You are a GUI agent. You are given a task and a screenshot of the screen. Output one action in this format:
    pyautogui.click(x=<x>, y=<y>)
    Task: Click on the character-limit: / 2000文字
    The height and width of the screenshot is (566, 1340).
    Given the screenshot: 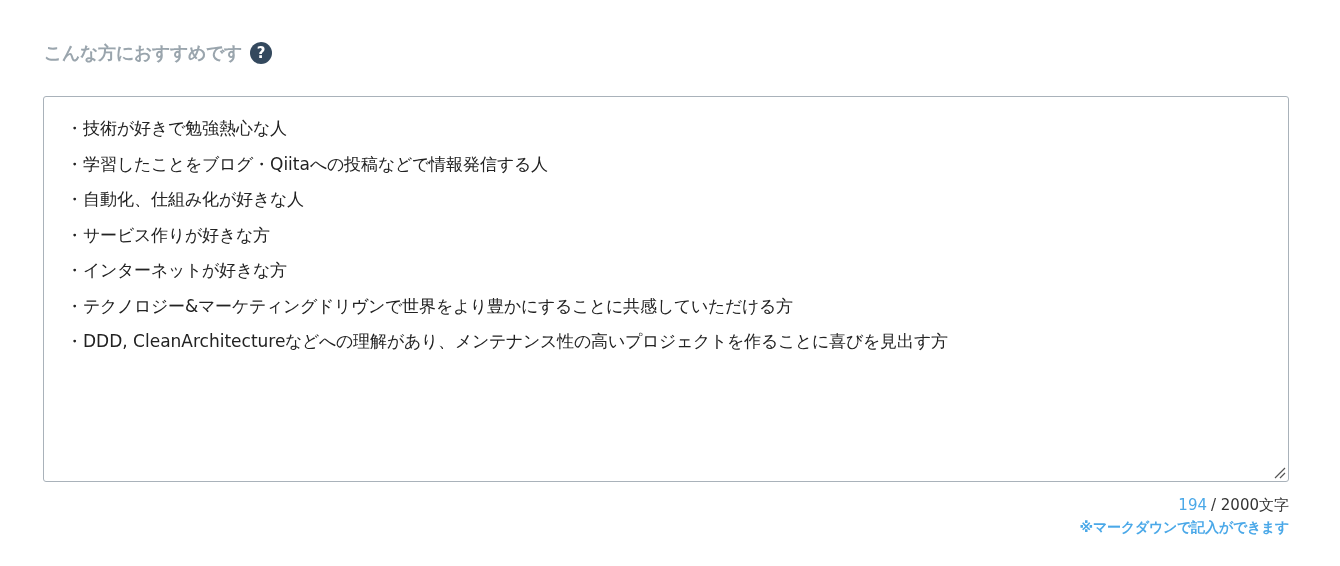 What is the action you would take?
    pyautogui.click(x=1250, y=505)
    